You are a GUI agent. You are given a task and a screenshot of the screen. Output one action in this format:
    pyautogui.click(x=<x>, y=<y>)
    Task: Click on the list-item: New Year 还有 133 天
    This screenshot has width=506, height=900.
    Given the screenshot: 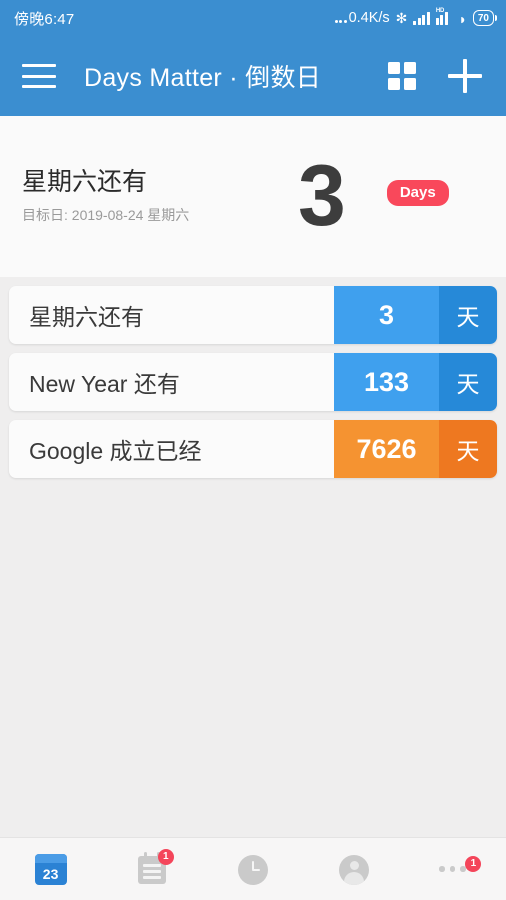 What is the action you would take?
    pyautogui.click(x=253, y=382)
    